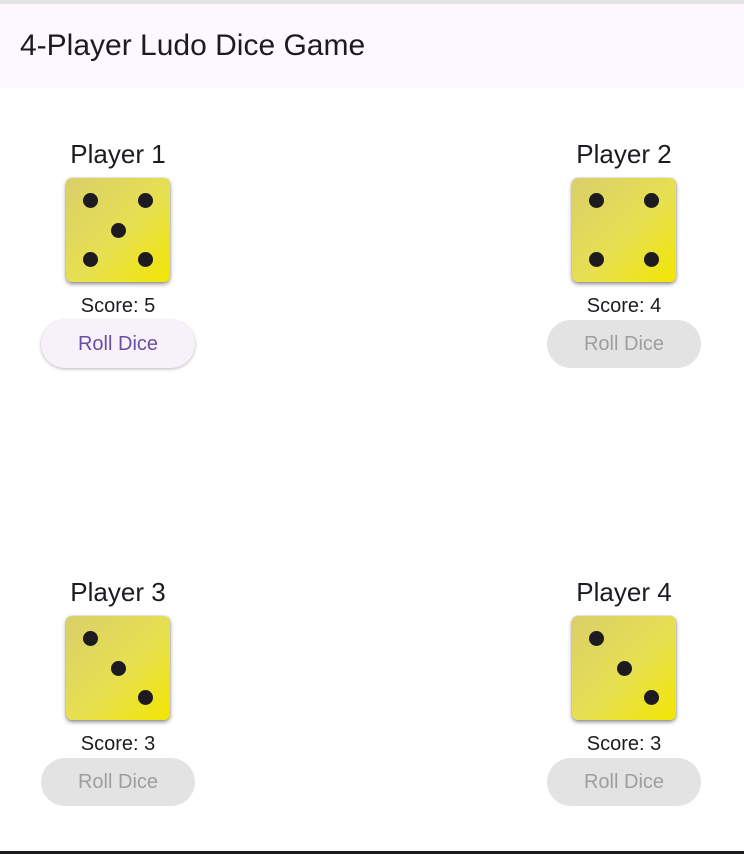 The width and height of the screenshot is (744, 854). What do you see at coordinates (624, 154) in the screenshot?
I see `player-name: Player 2` at bounding box center [624, 154].